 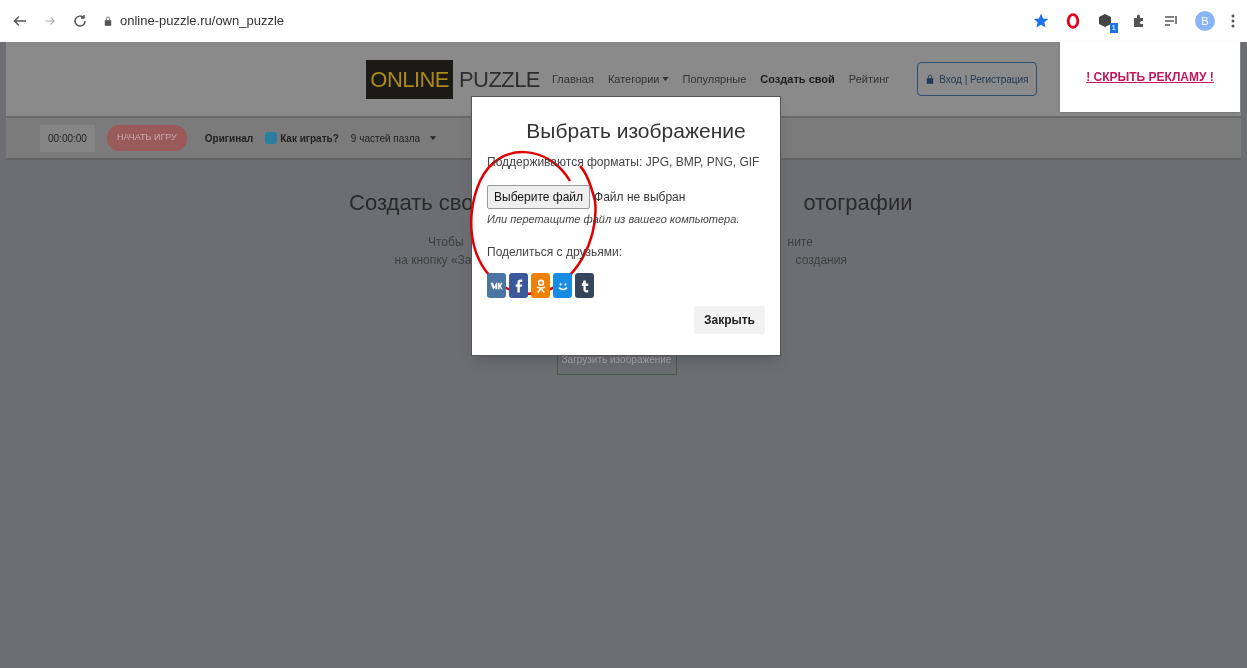 What do you see at coordinates (797, 79) in the screenshot?
I see `nav-link: Создать свой` at bounding box center [797, 79].